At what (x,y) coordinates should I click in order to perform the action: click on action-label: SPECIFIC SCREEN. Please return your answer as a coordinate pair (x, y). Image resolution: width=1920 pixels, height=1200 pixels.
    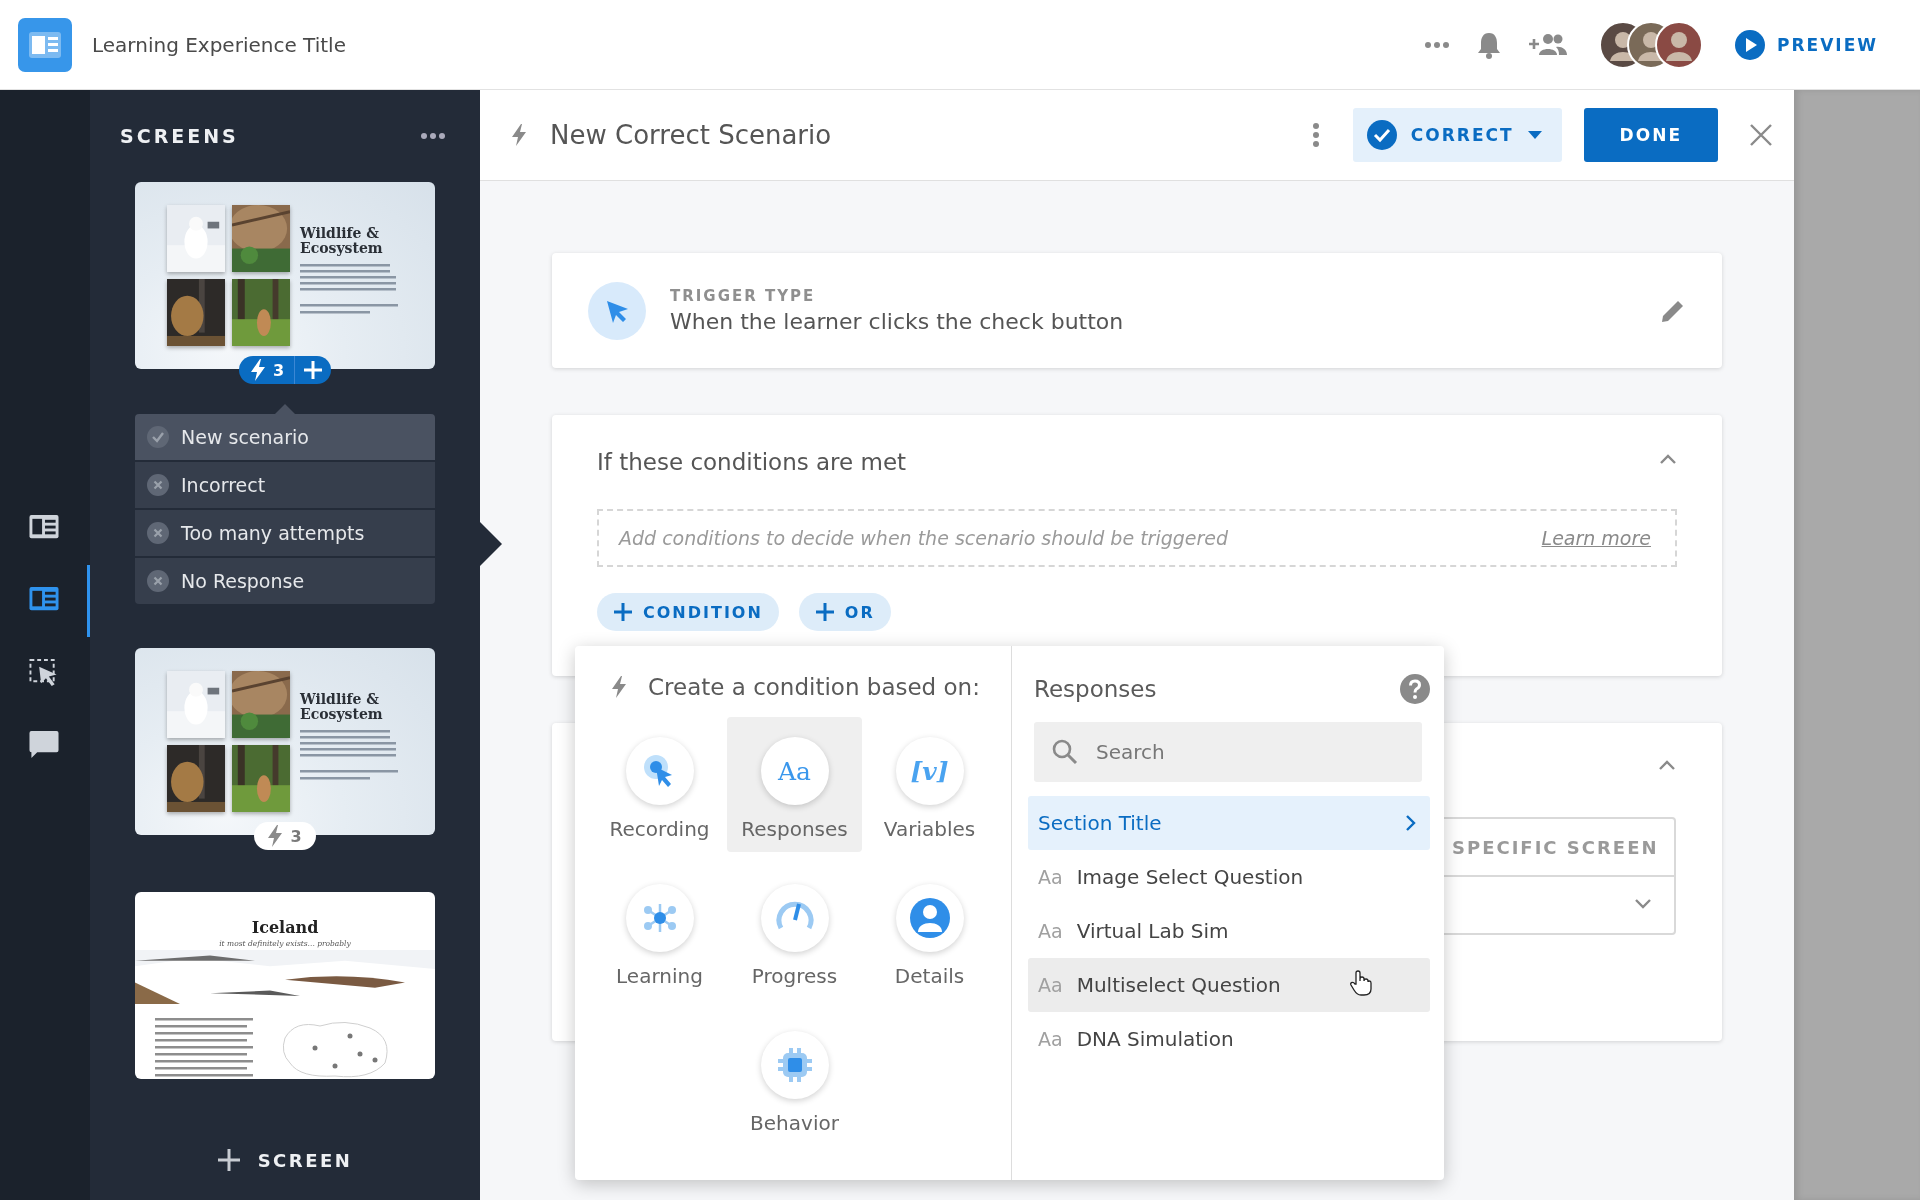
    Looking at the image, I should click on (1555, 847).